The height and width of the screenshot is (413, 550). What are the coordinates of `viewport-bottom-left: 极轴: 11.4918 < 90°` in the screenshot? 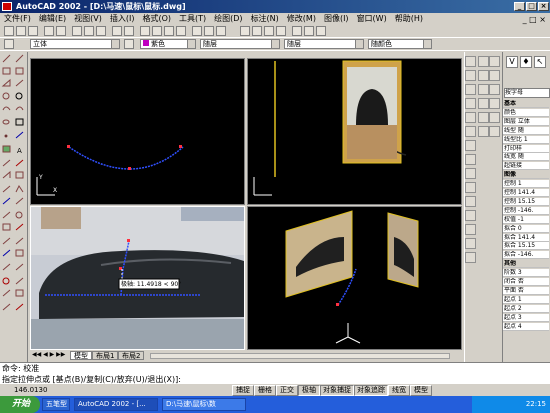 It's located at (137, 278).